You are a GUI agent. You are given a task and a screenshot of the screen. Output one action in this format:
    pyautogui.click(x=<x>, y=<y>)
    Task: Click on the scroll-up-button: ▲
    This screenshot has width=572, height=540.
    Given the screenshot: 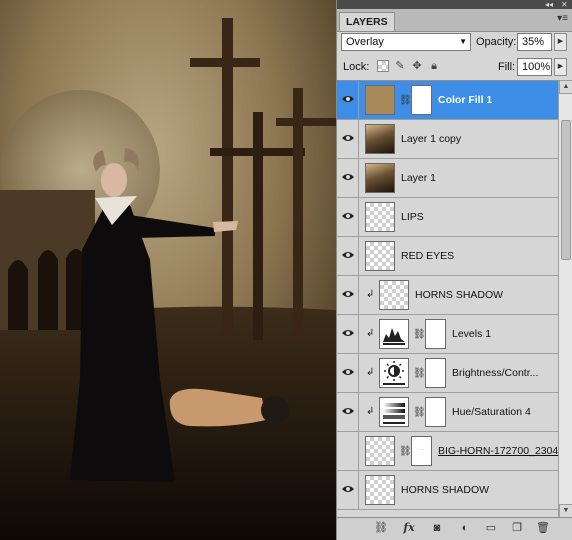 What is the action you would take?
    pyautogui.click(x=565, y=87)
    